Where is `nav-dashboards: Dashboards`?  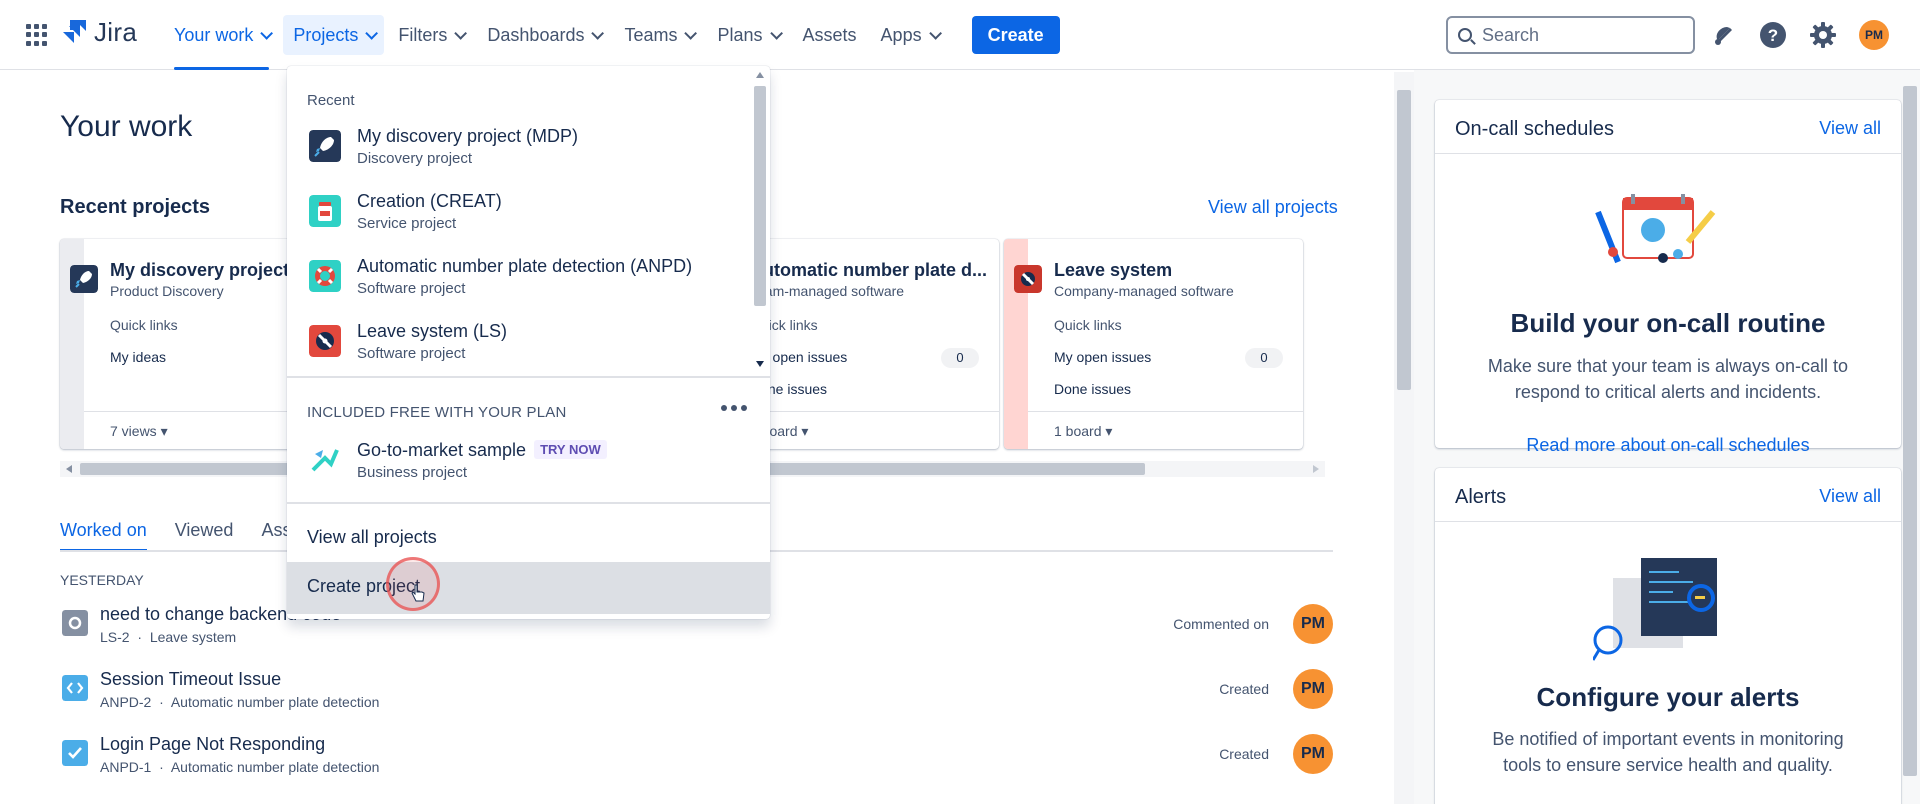
nav-dashboards: Dashboards is located at coordinates (543, 35).